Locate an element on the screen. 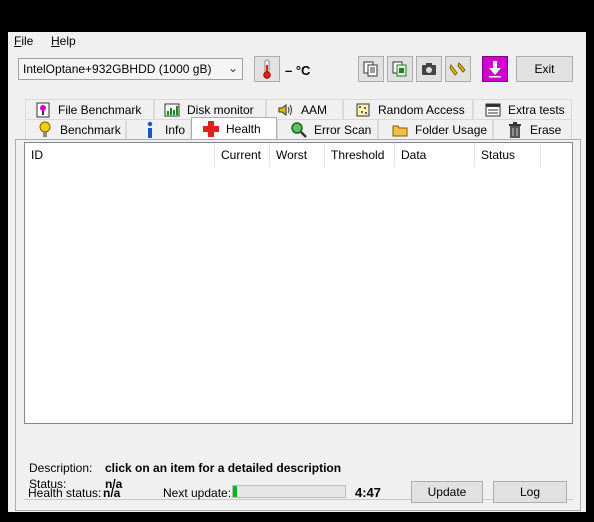 The image size is (594, 522). tab-health: Health is located at coordinates (234, 128).